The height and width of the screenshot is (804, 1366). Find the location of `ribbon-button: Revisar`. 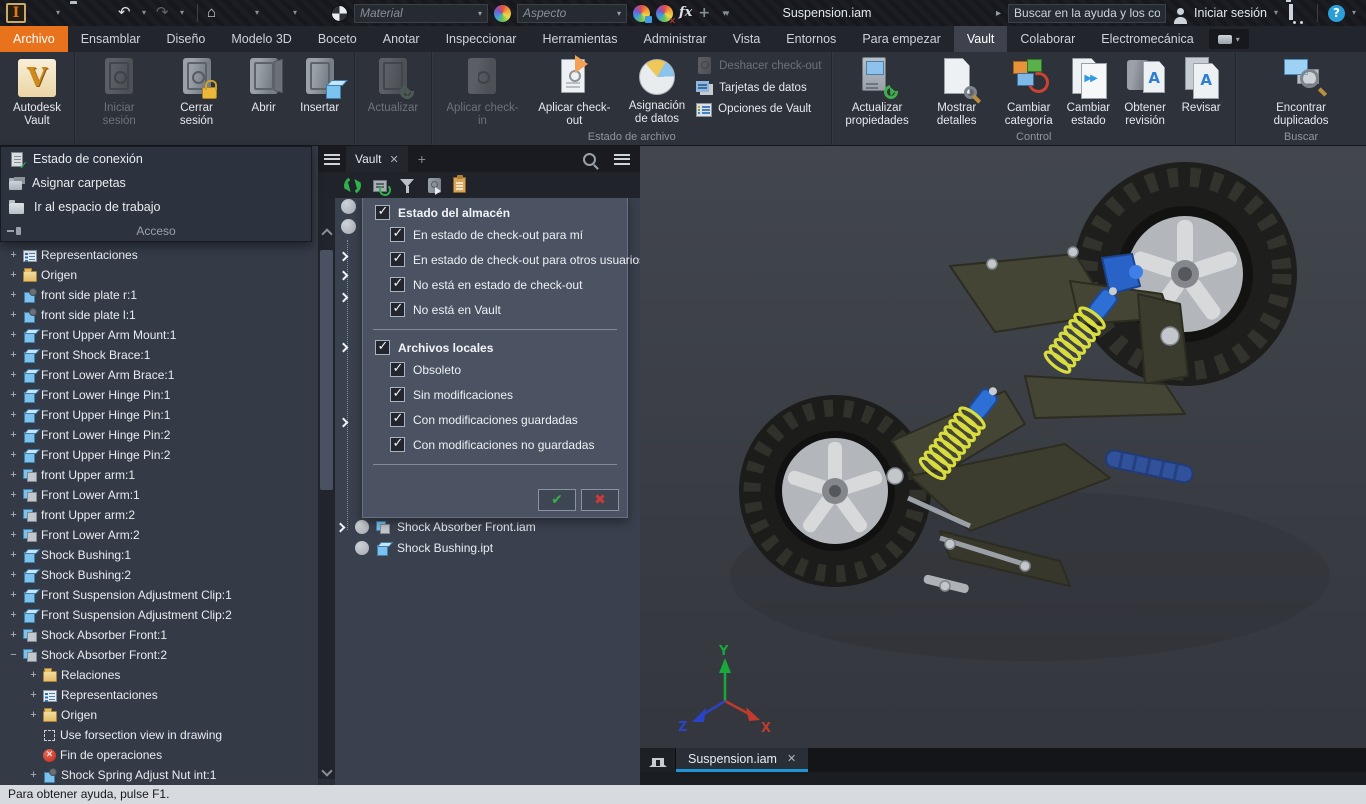

ribbon-button: Revisar is located at coordinates (1201, 85).